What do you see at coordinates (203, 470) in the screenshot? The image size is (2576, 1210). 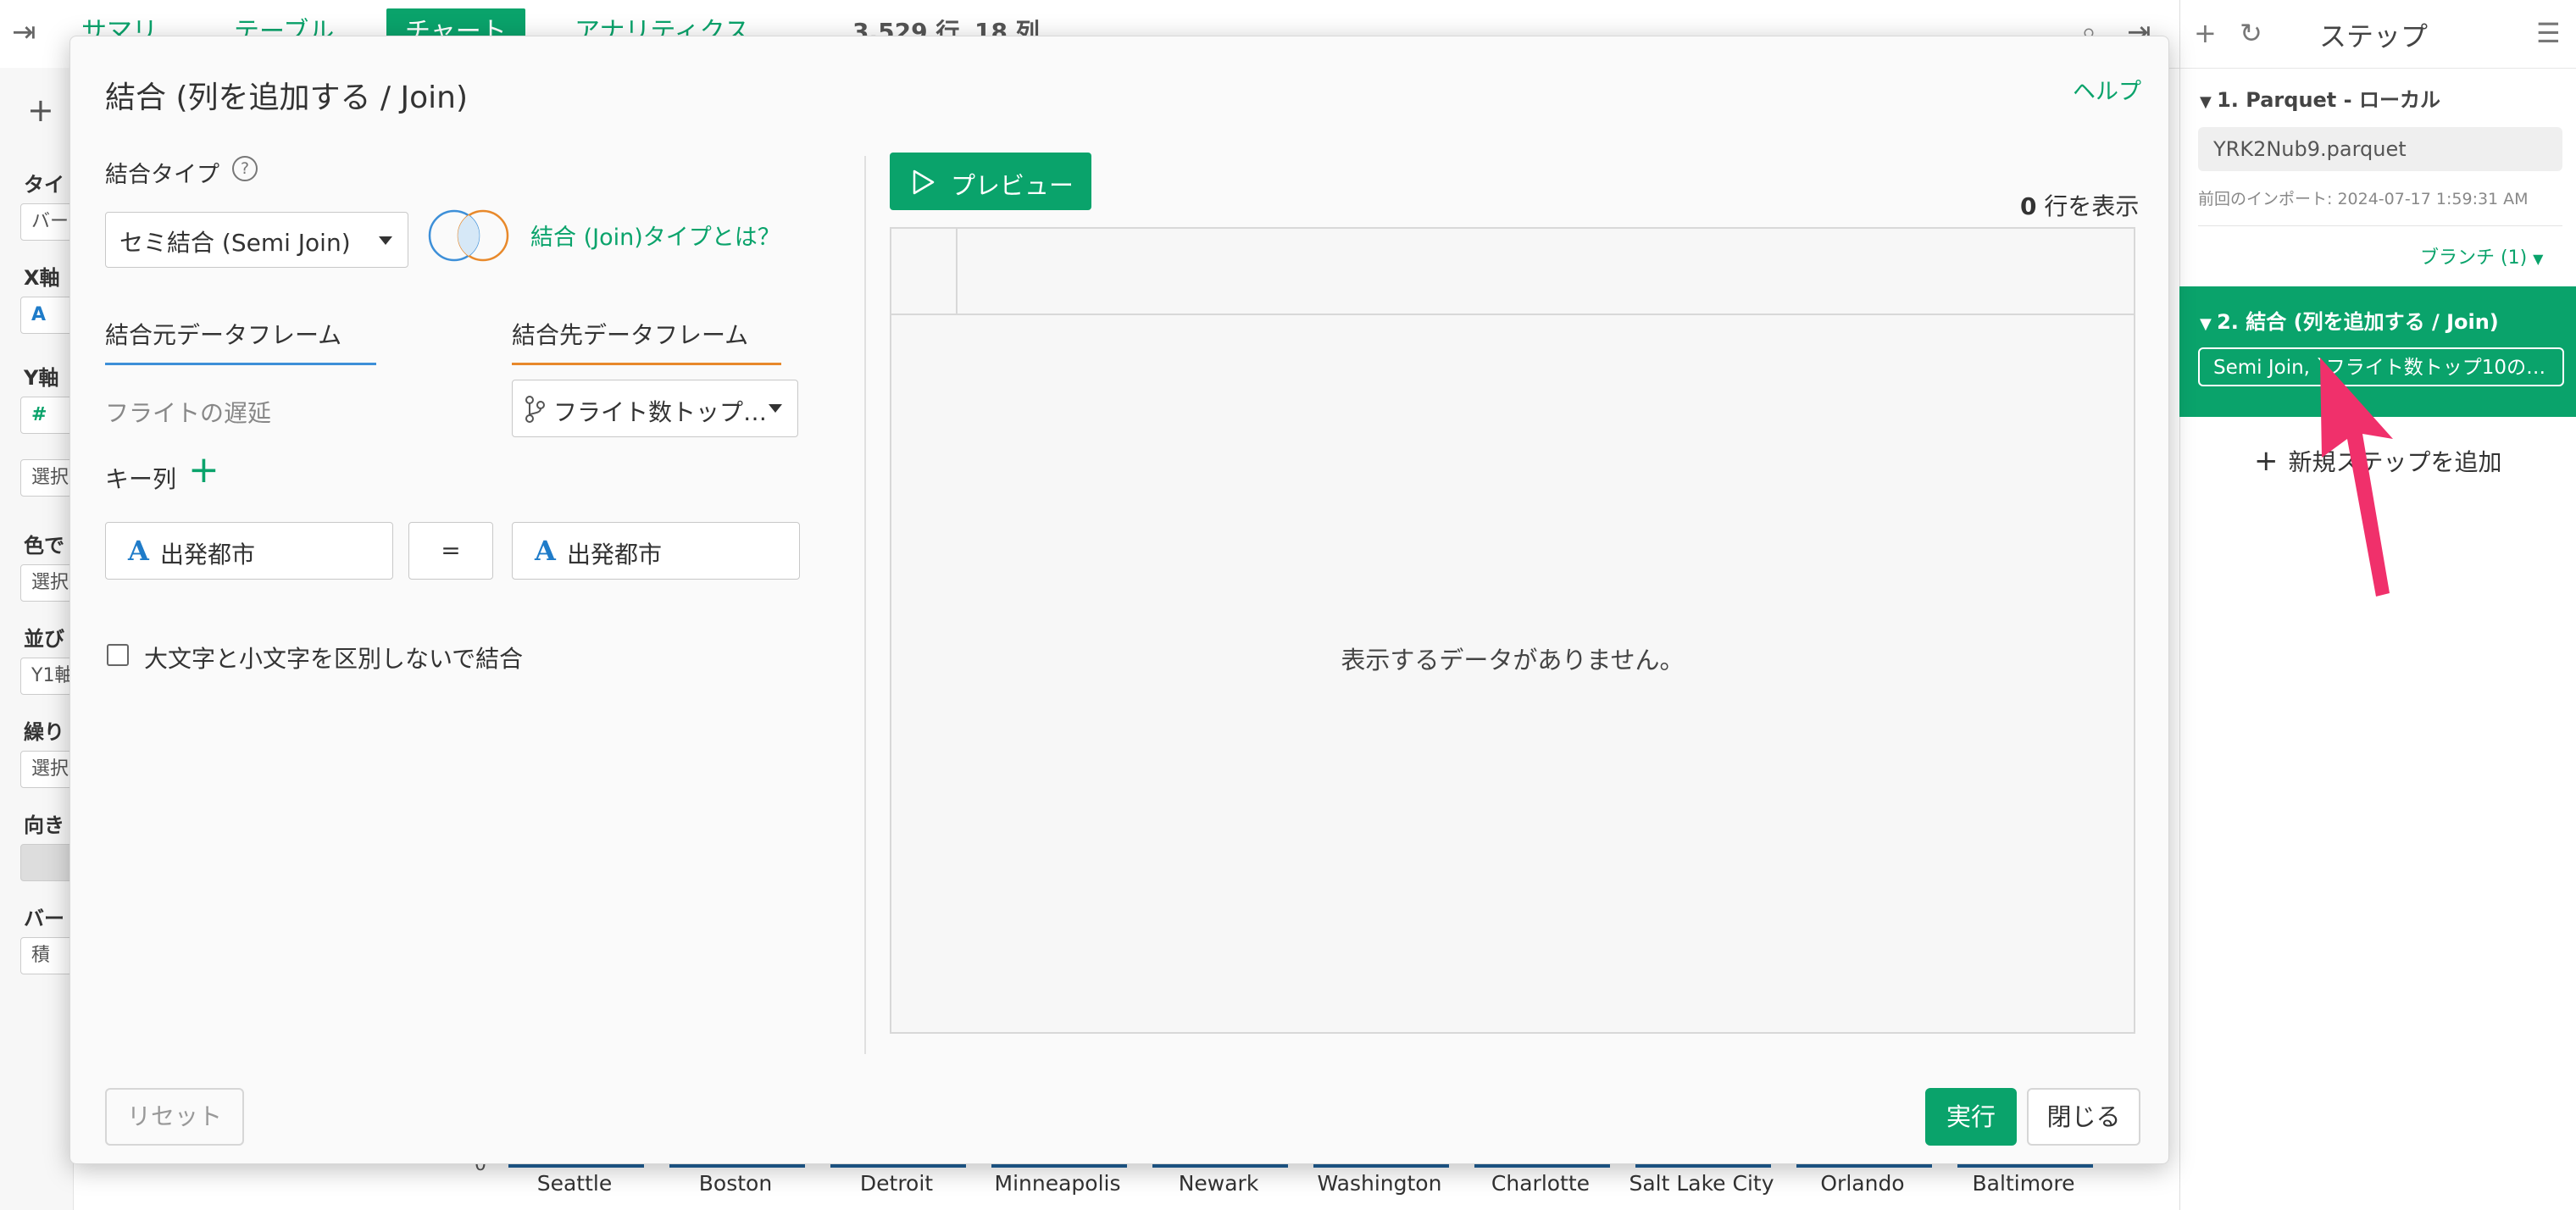 I see `add-key-icon: +` at bounding box center [203, 470].